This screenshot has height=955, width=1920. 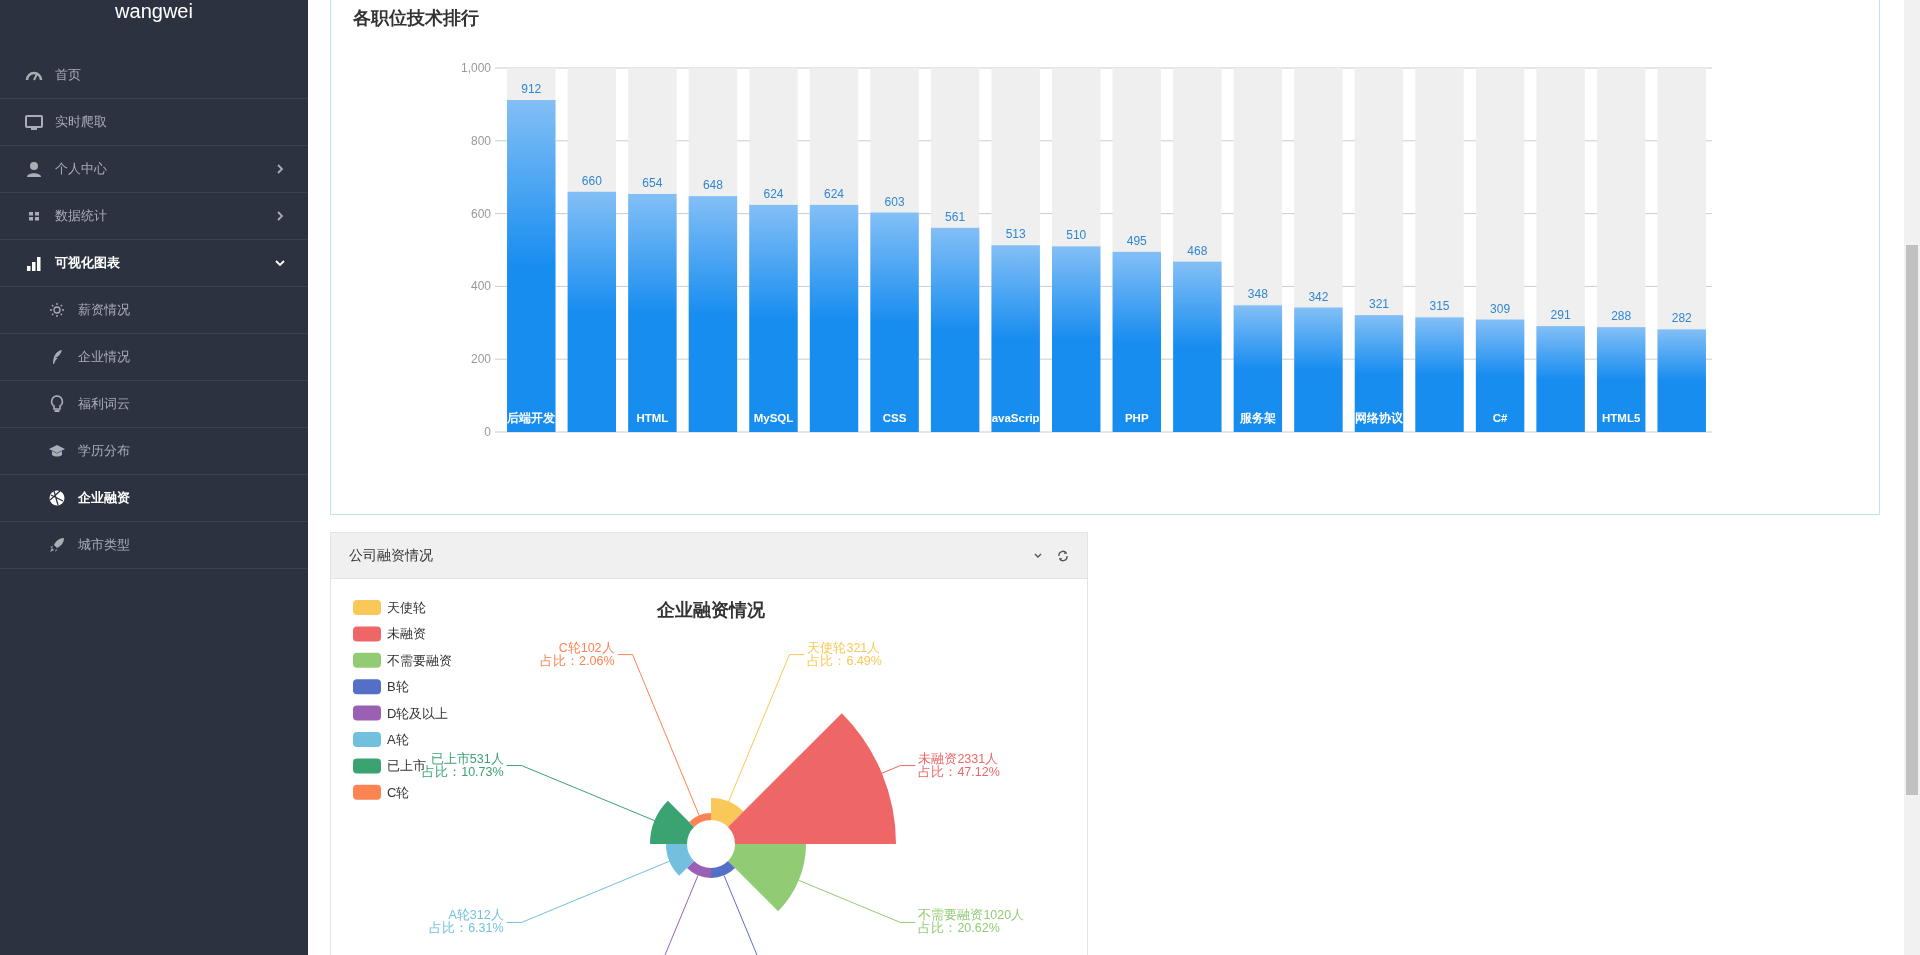 What do you see at coordinates (586, 647) in the screenshot?
I see `data-label: C轮102人` at bounding box center [586, 647].